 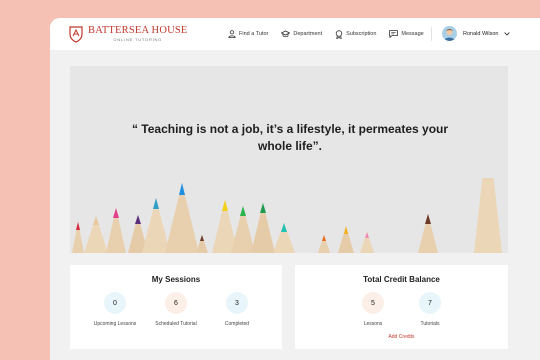 I want to click on nav-label: Find a Tutor, so click(x=254, y=34).